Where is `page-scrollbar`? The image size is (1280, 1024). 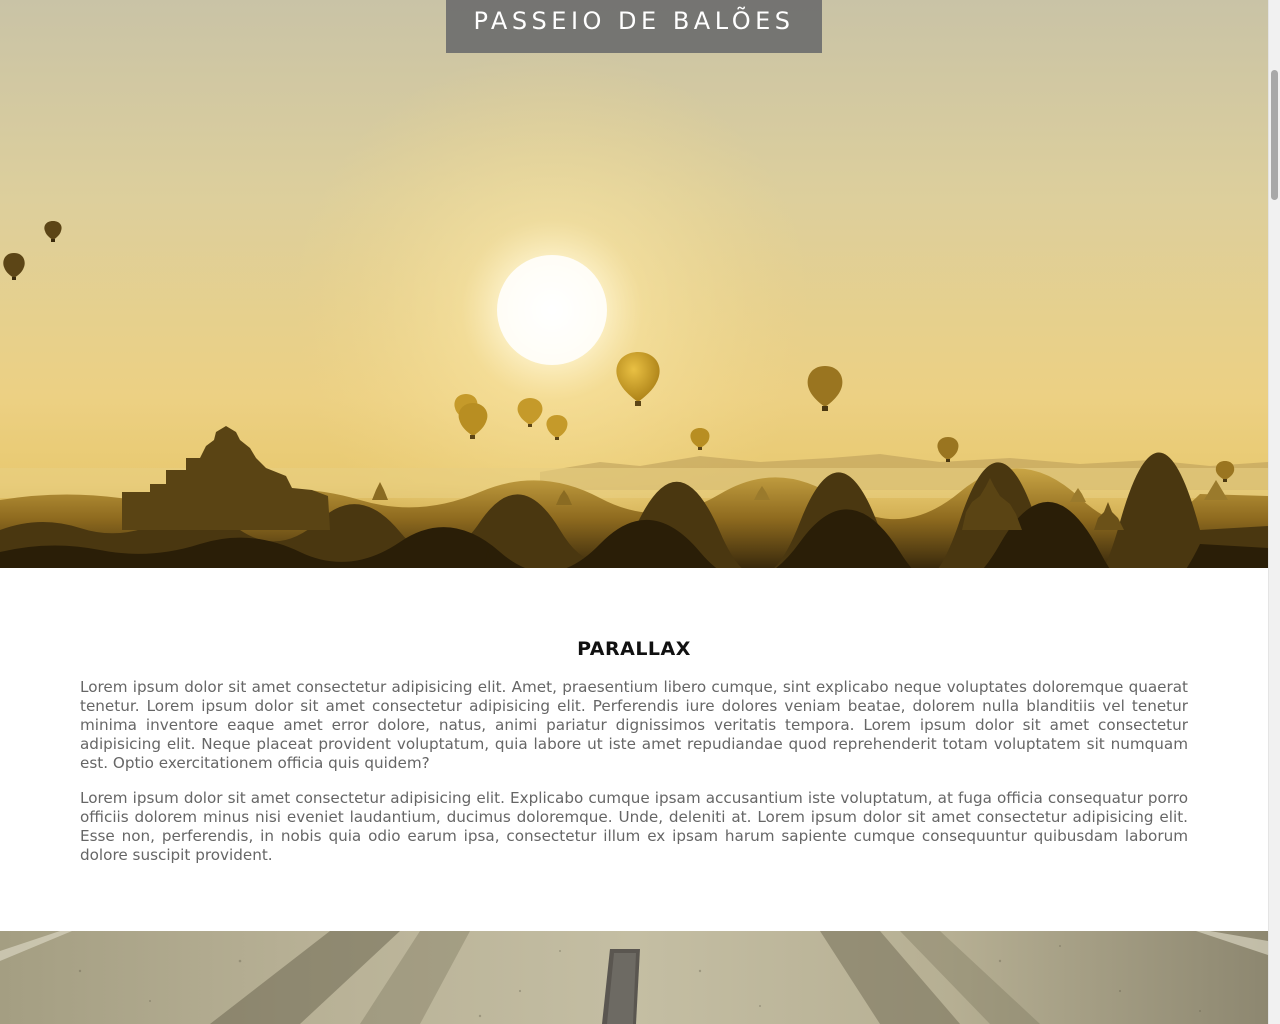
page-scrollbar is located at coordinates (1274, 512).